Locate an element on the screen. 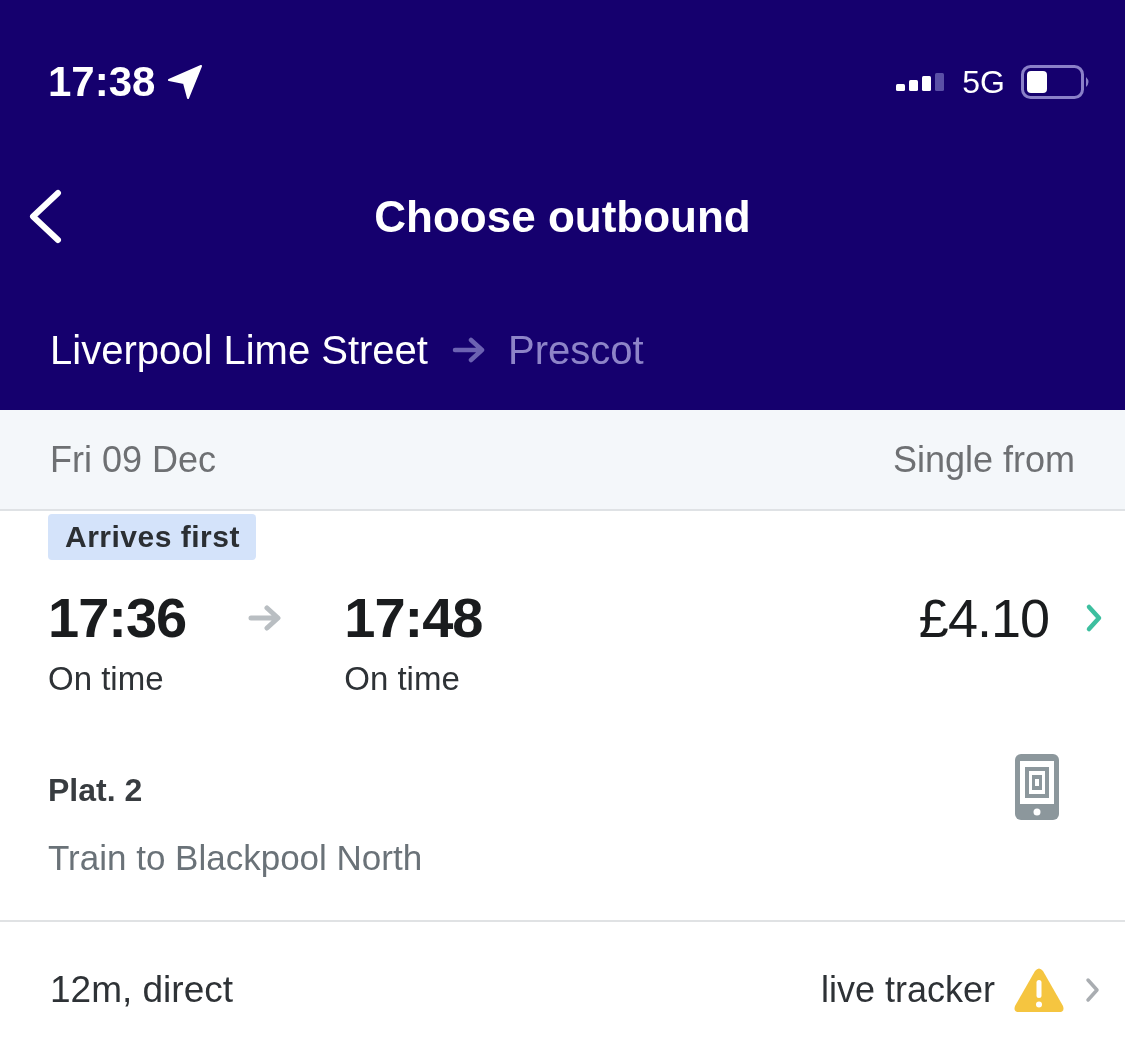  service-destination: Train to Blackpool North is located at coordinates (235, 858).